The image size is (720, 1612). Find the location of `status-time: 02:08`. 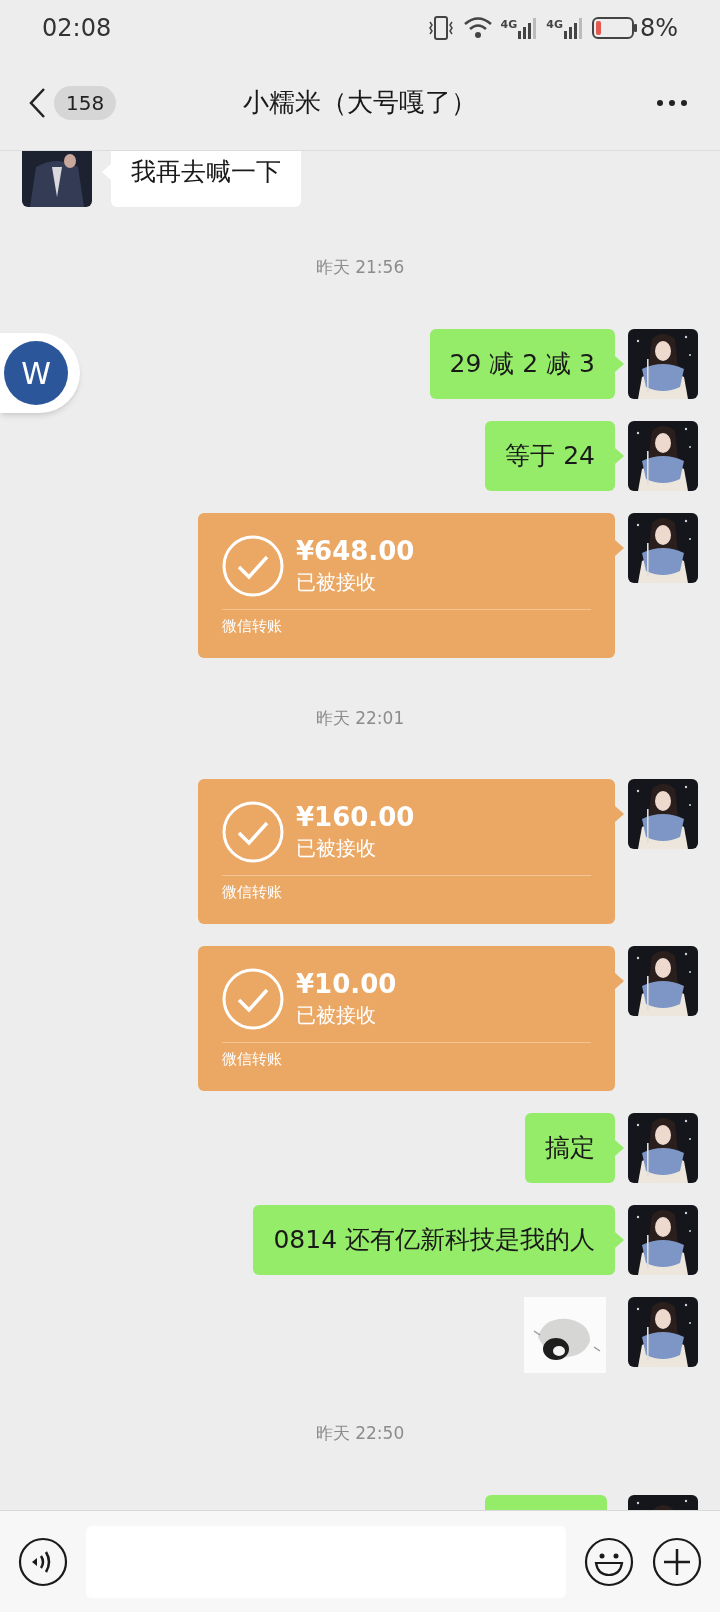

status-time: 02:08 is located at coordinates (77, 28).